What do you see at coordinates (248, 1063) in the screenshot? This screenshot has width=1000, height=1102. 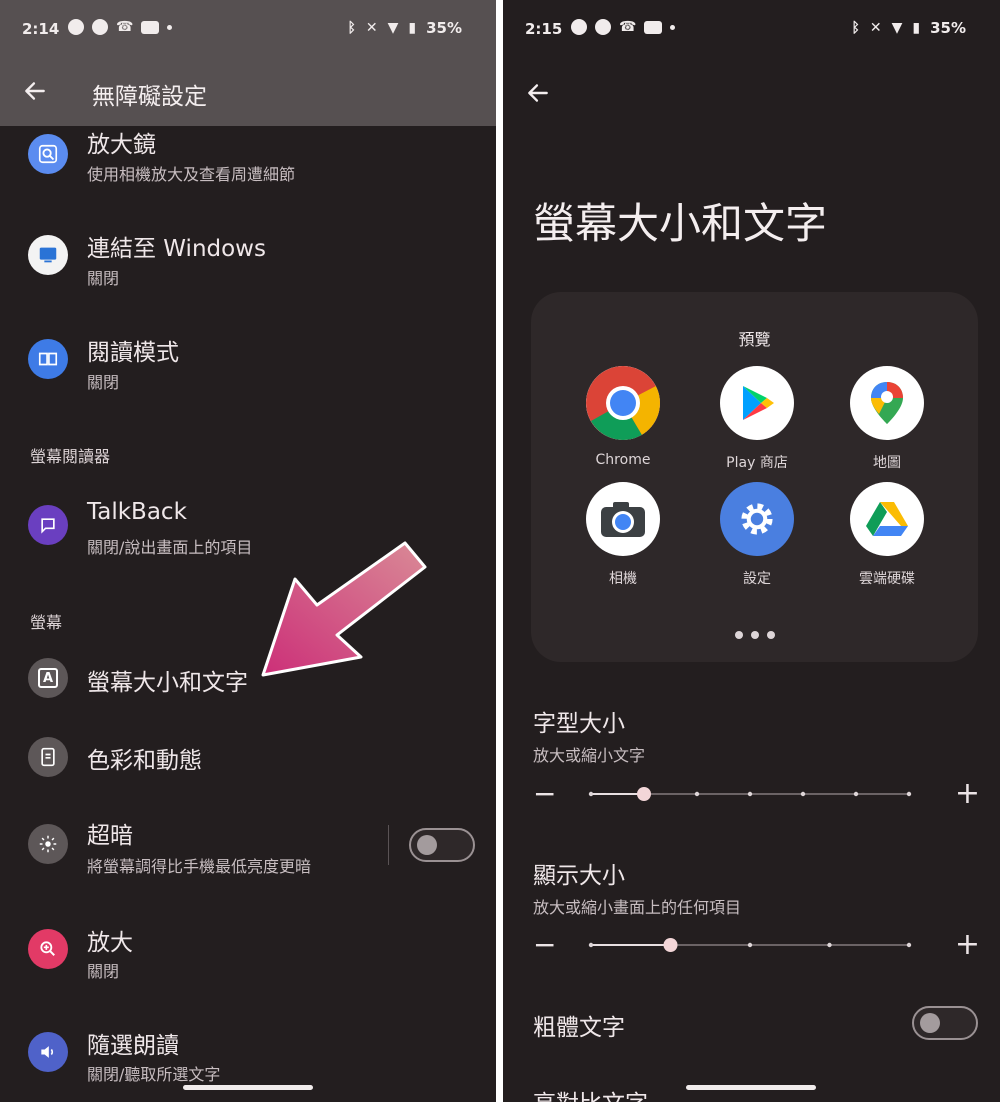 I see `setting-select-to-speak: 隨選朗讀 關閉/聽取所選文字` at bounding box center [248, 1063].